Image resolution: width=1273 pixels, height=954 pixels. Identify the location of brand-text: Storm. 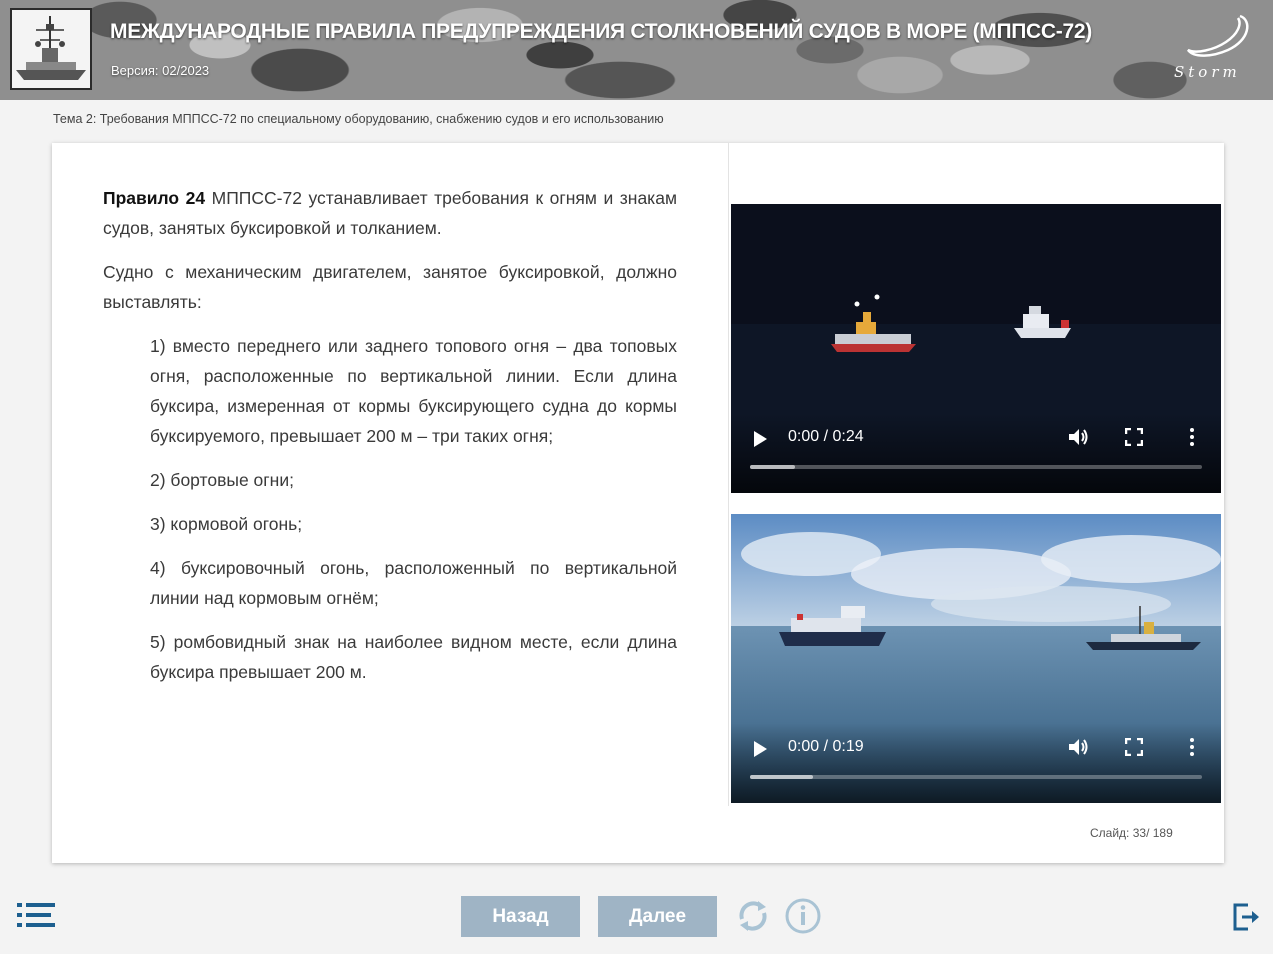
(1207, 72).